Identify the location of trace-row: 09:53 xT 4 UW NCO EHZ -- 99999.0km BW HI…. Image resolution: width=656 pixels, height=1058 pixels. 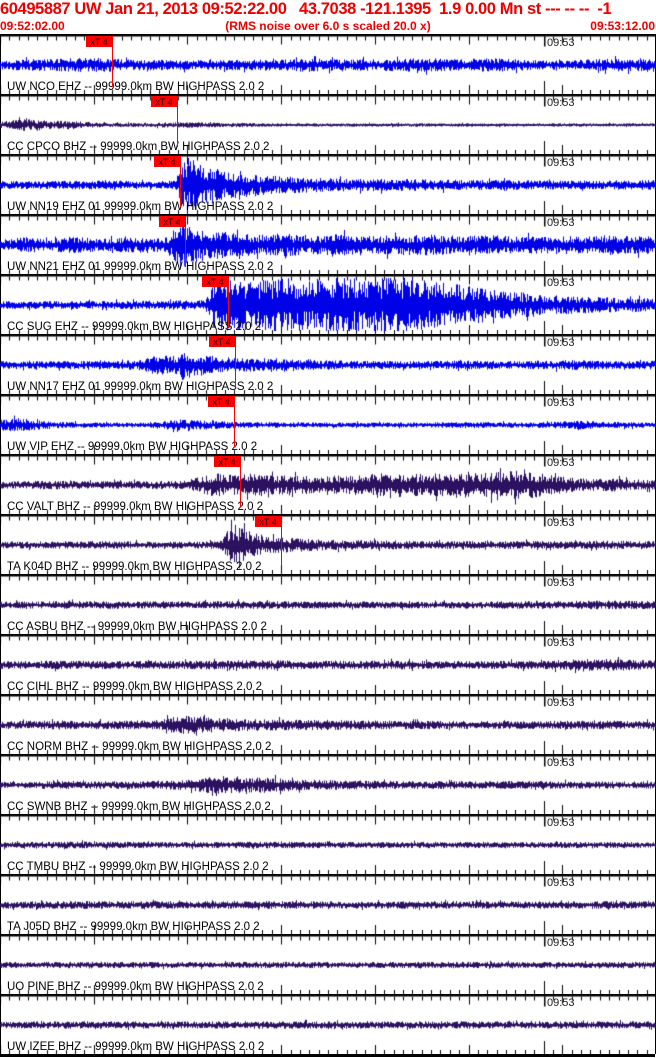
(328, 64).